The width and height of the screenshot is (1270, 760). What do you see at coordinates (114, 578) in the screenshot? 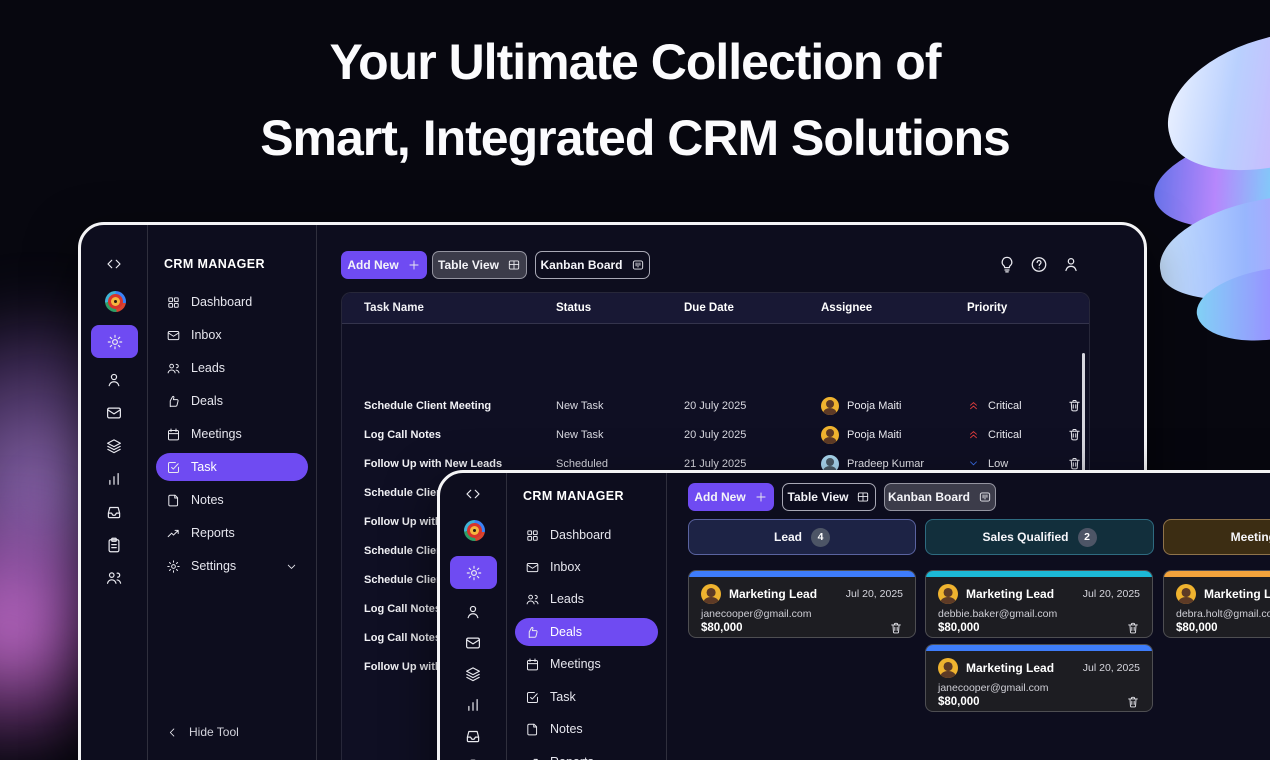
I see `users-icon` at bounding box center [114, 578].